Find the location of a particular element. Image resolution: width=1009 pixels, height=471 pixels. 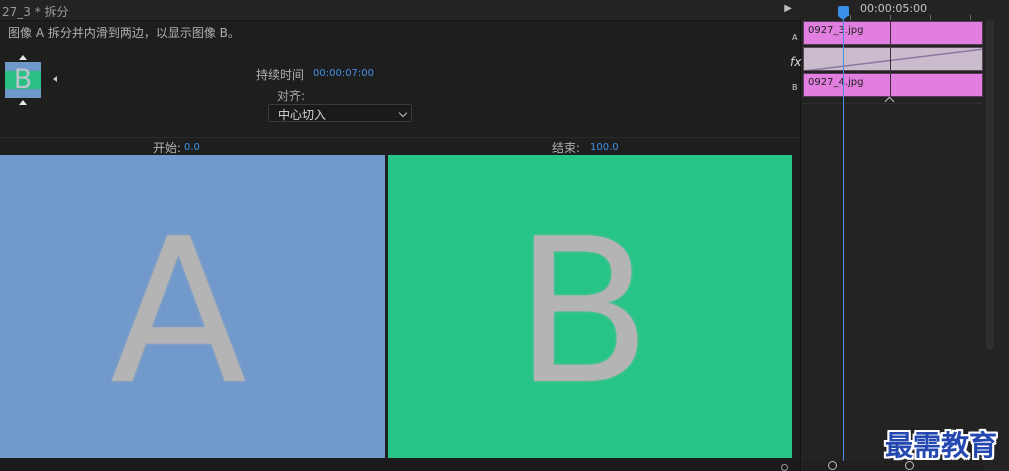

duration-value: 00:00:07:00 is located at coordinates (343, 73).